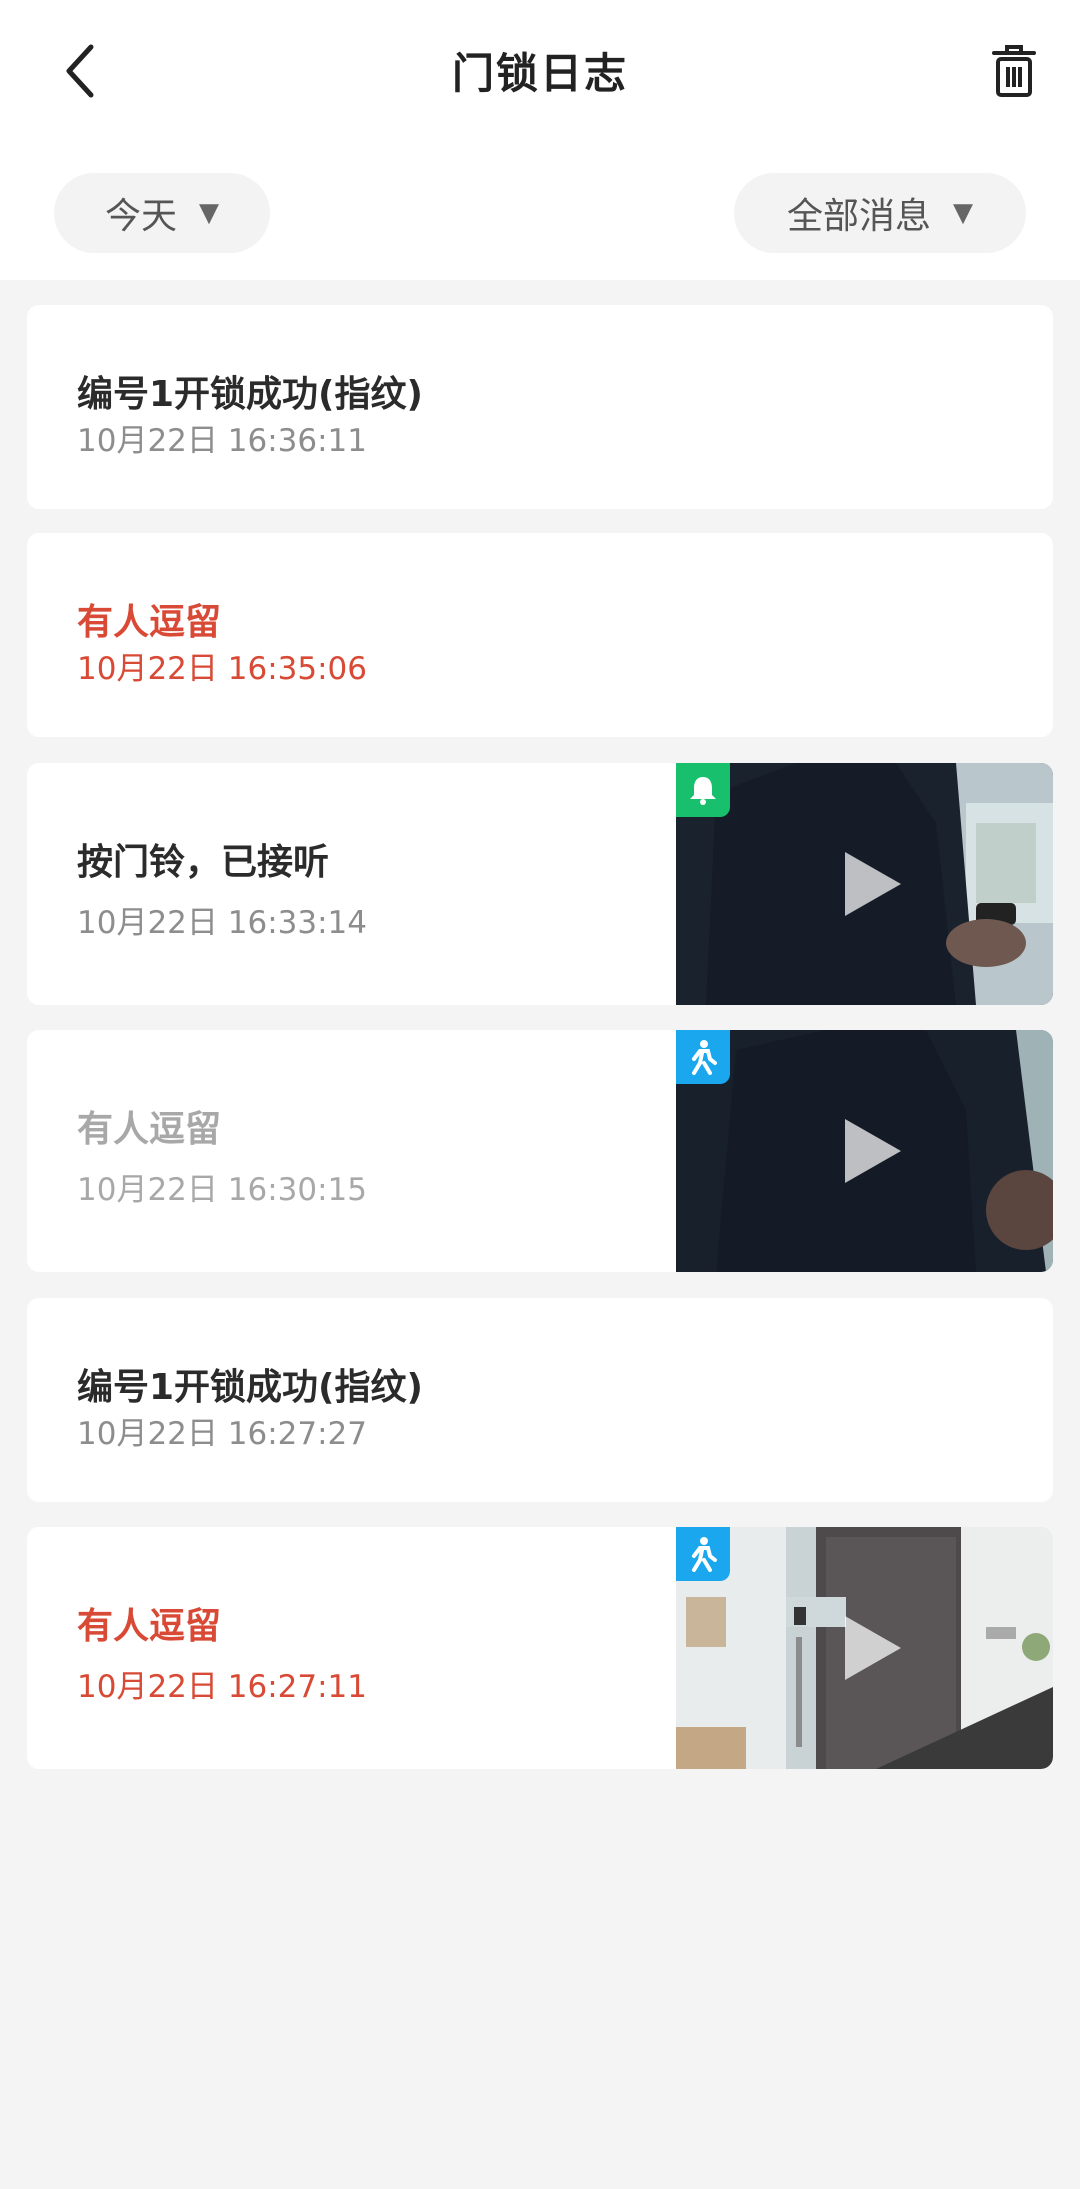 The height and width of the screenshot is (2189, 1080). I want to click on type-filter-dropdown: 全部消息 ▼, so click(880, 213).